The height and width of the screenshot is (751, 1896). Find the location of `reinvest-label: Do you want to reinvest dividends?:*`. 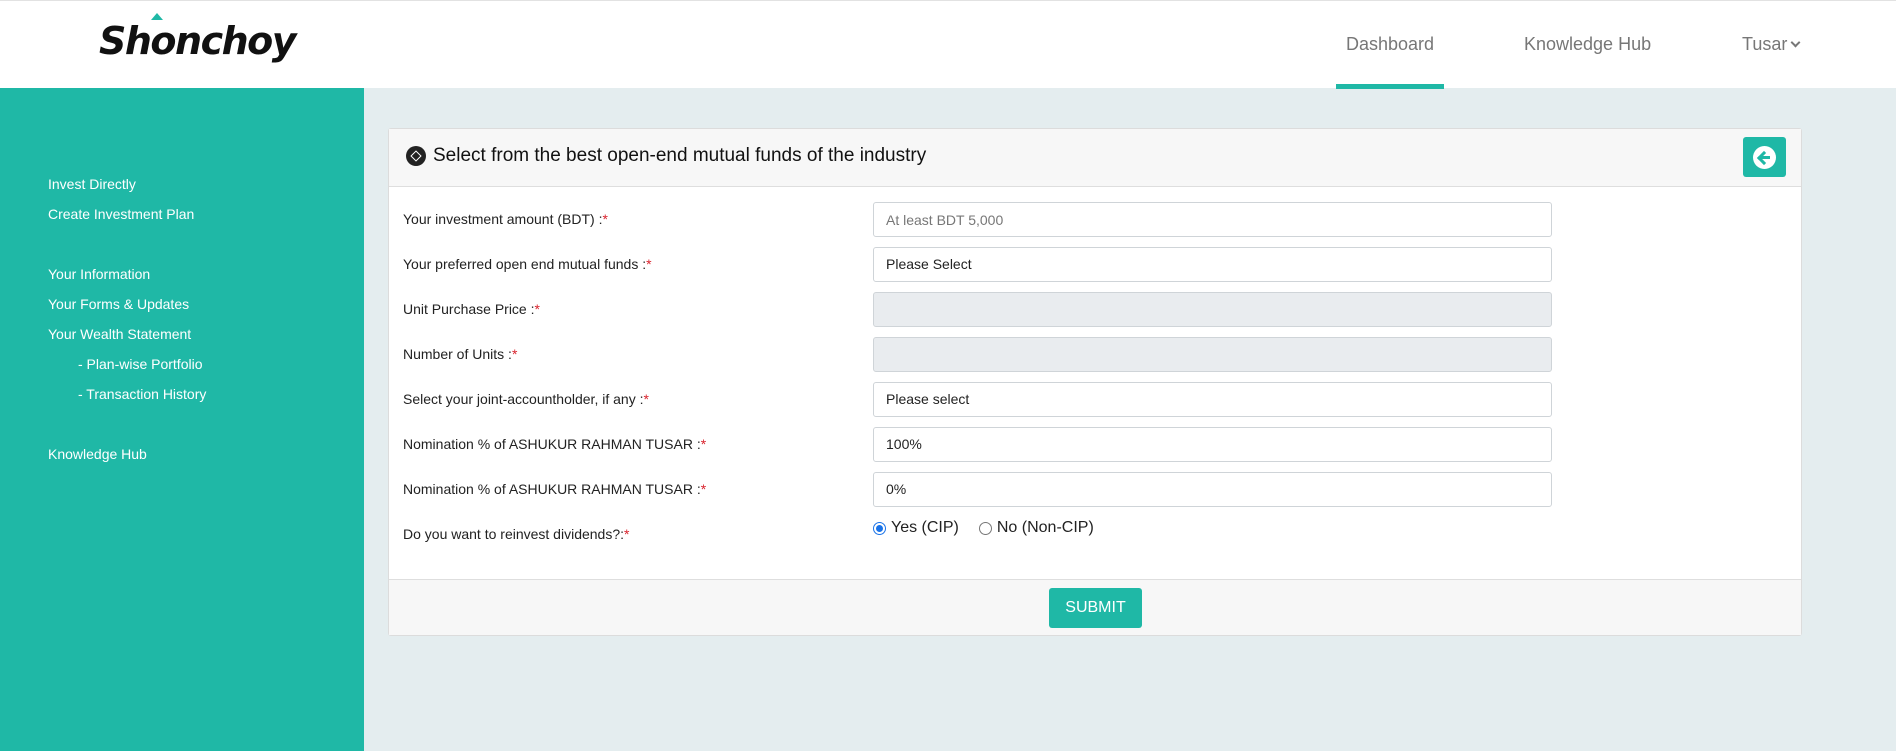

reinvest-label: Do you want to reinvest dividends?:* is located at coordinates (516, 534).